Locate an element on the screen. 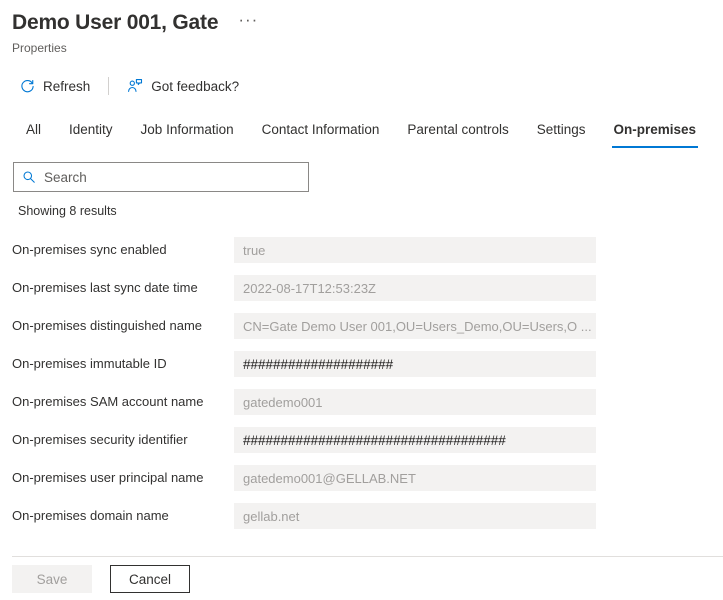 The width and height of the screenshot is (723, 600). search-icon is located at coordinates (29, 177).